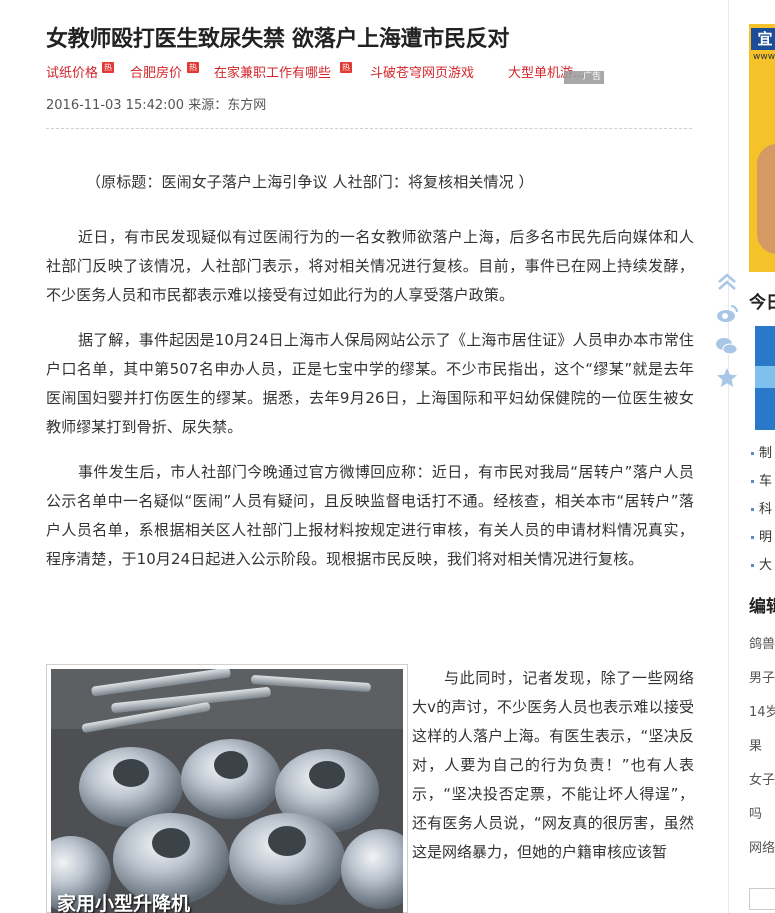 This screenshot has width=775, height=913. I want to click on hot-link-1: 试纸价格, so click(72, 74).